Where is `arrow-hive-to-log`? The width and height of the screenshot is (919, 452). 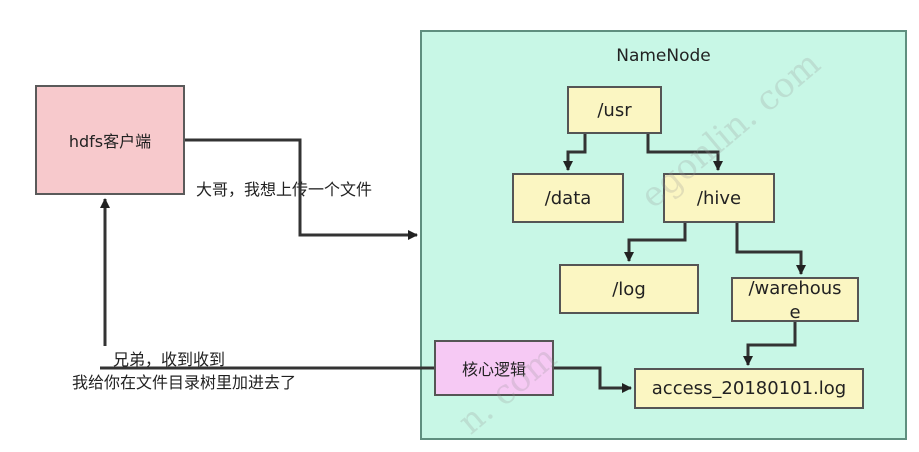
arrow-hive-to-log is located at coordinates (655, 242).